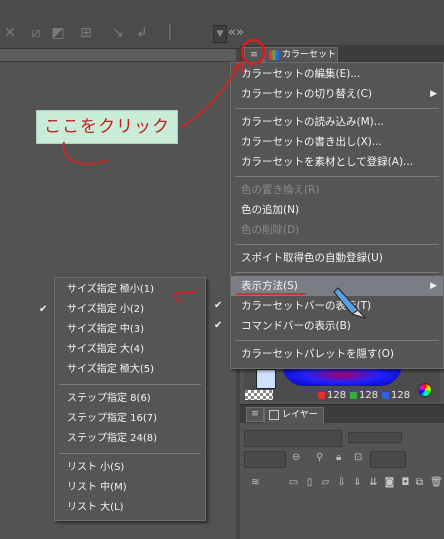 The height and width of the screenshot is (539, 444). Describe the element at coordinates (332, 395) in the screenshot. I see `rgb-value-0: 128` at that location.